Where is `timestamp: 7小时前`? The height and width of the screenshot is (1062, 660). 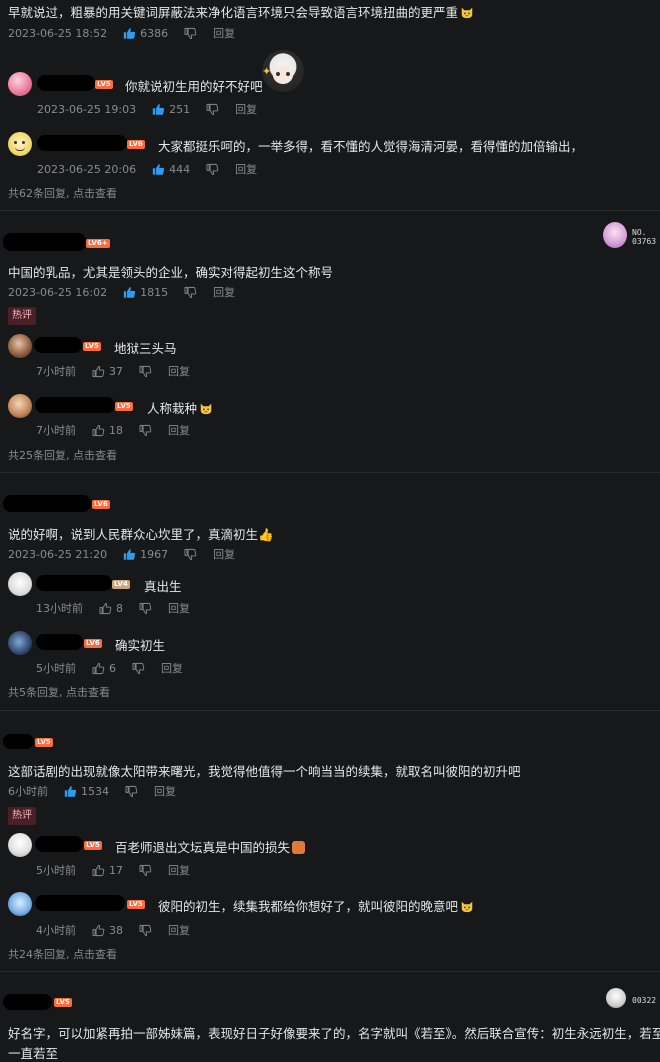
timestamp: 7小时前 is located at coordinates (56, 371).